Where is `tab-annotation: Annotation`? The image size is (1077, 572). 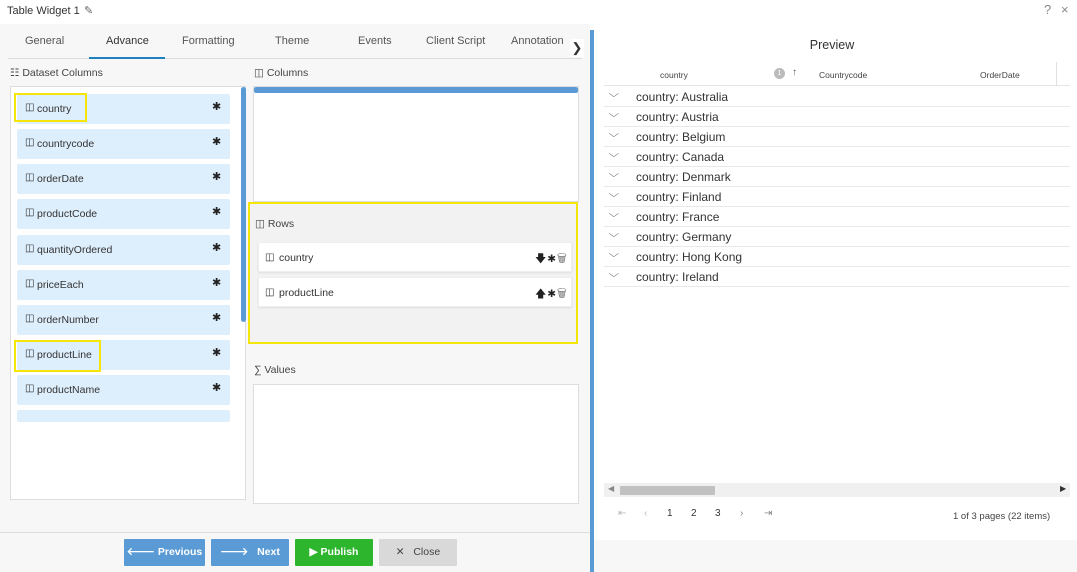 tab-annotation: Annotation is located at coordinates (537, 41).